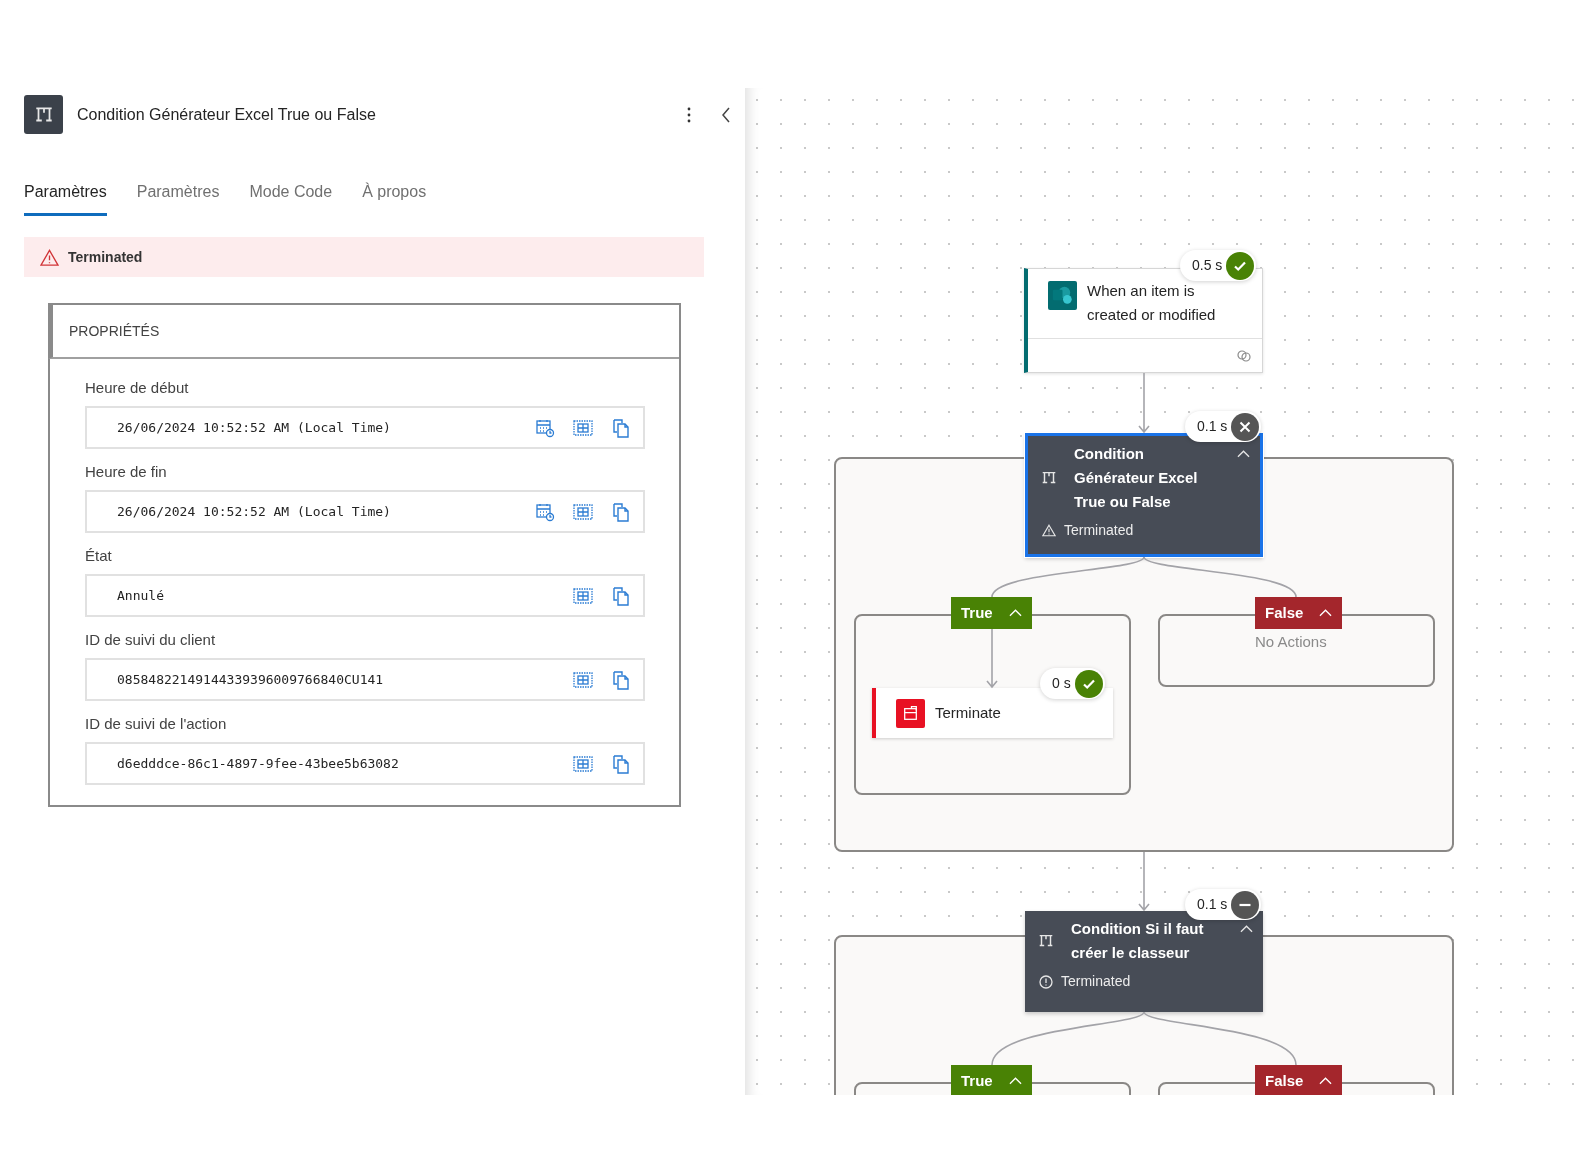  What do you see at coordinates (365, 763) in the screenshot?
I see `read-only-field: d6edddce-86c1-4897-9fee-43bee5b63082` at bounding box center [365, 763].